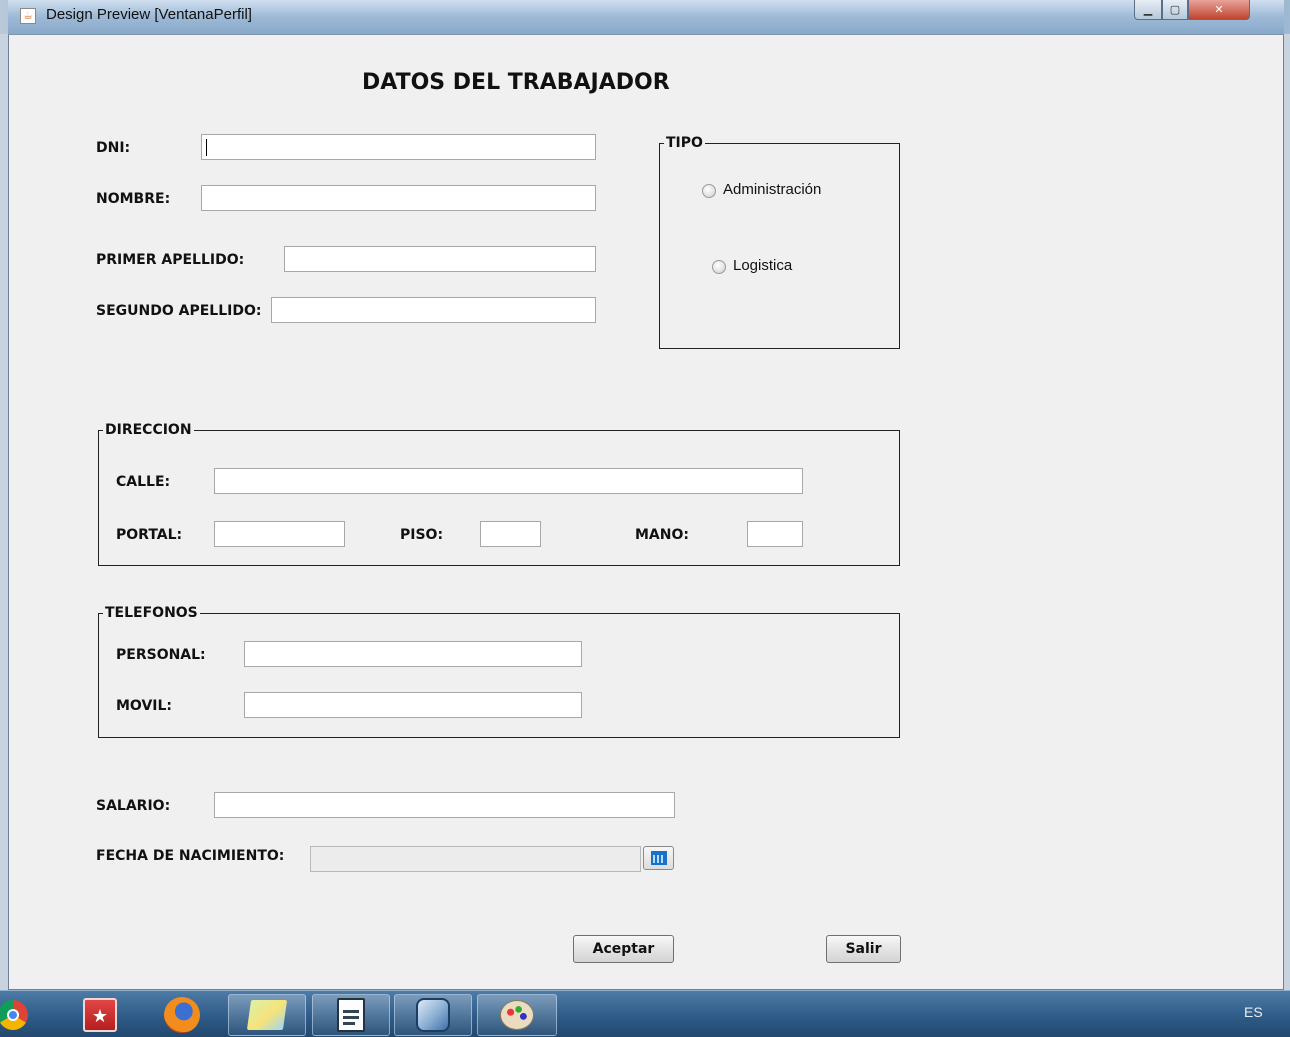 The image size is (1290, 1037). I want to click on firefox-icon, so click(182, 1015).